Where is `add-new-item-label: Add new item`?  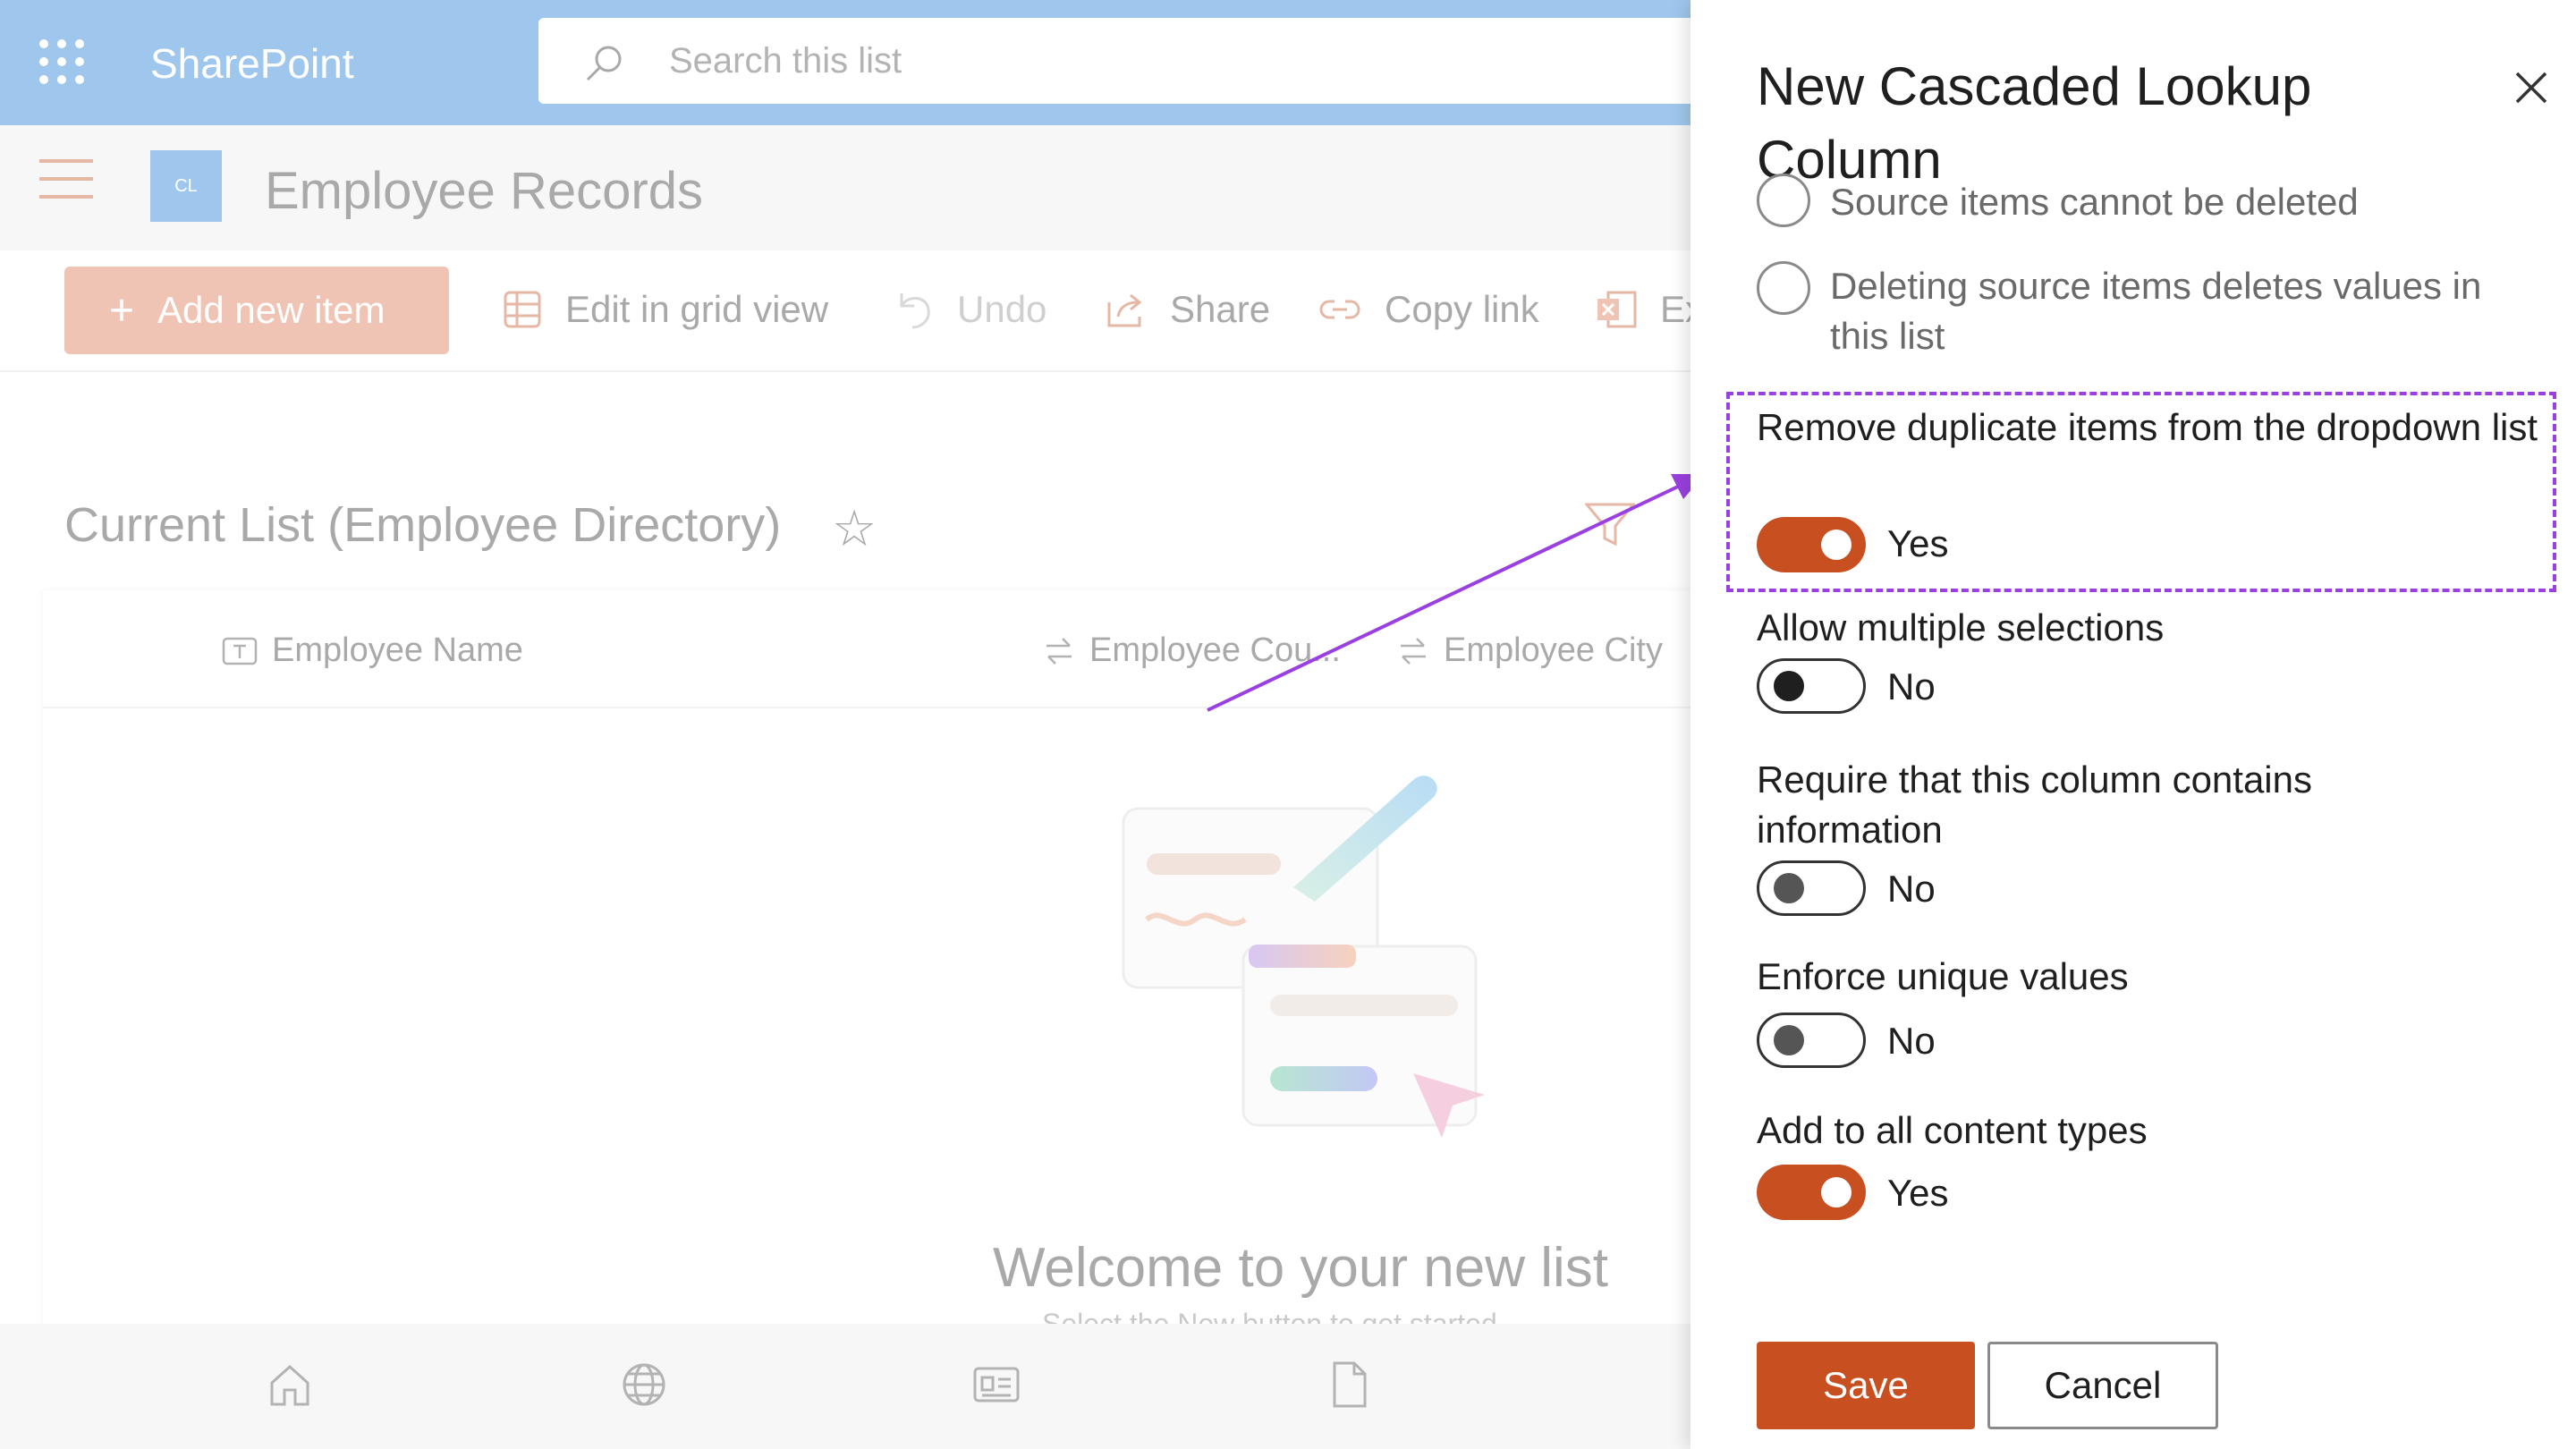 add-new-item-label: Add new item is located at coordinates (271, 310).